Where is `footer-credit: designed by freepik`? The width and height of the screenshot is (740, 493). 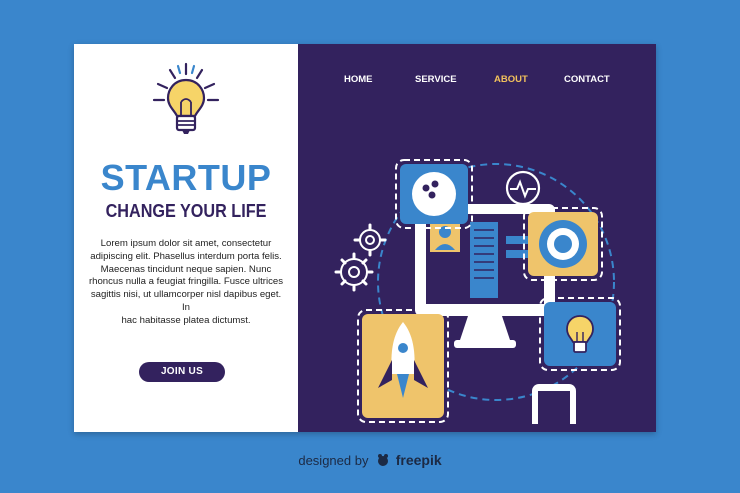 footer-credit: designed by freepik is located at coordinates (370, 461).